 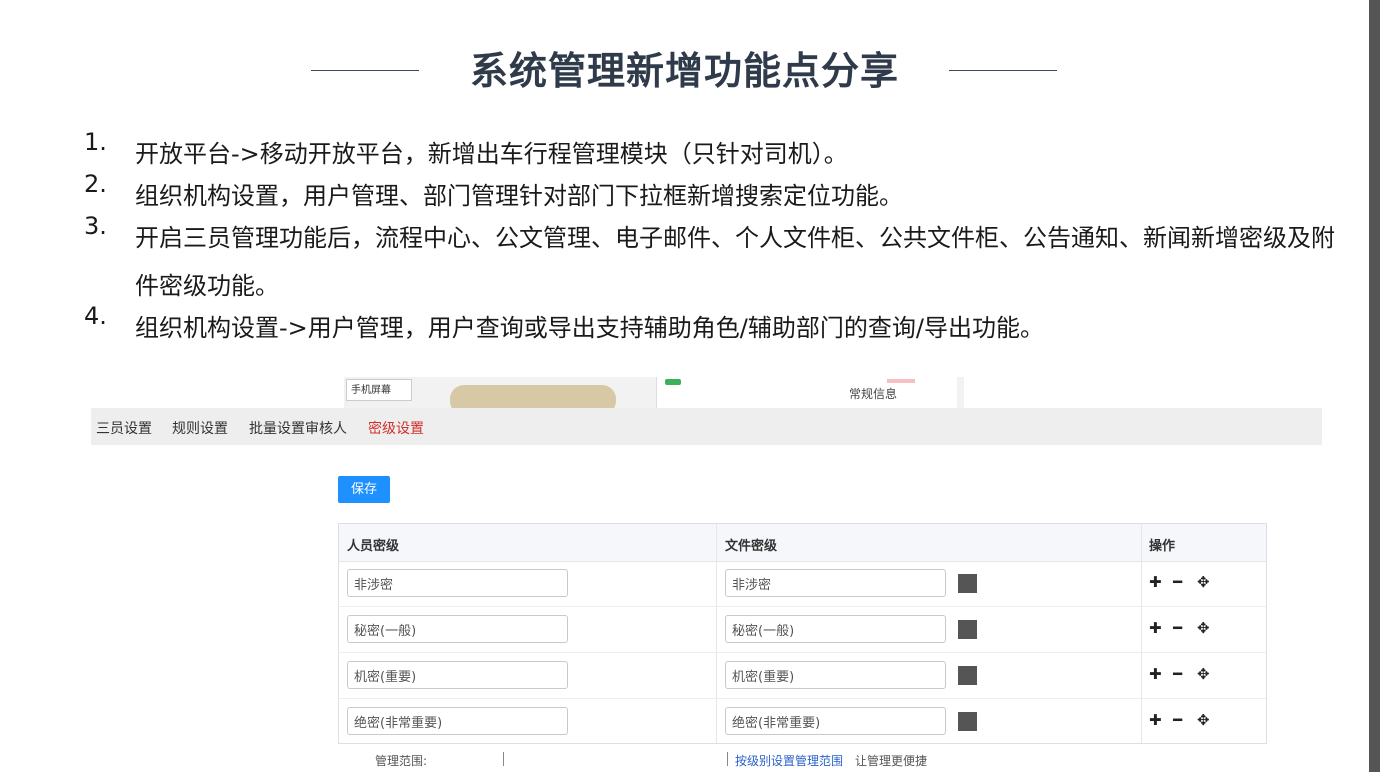 What do you see at coordinates (706, 426) in the screenshot?
I see `settings-tab-bar: 三员设置 规则设置 批量设置审核人 密级设置` at bounding box center [706, 426].